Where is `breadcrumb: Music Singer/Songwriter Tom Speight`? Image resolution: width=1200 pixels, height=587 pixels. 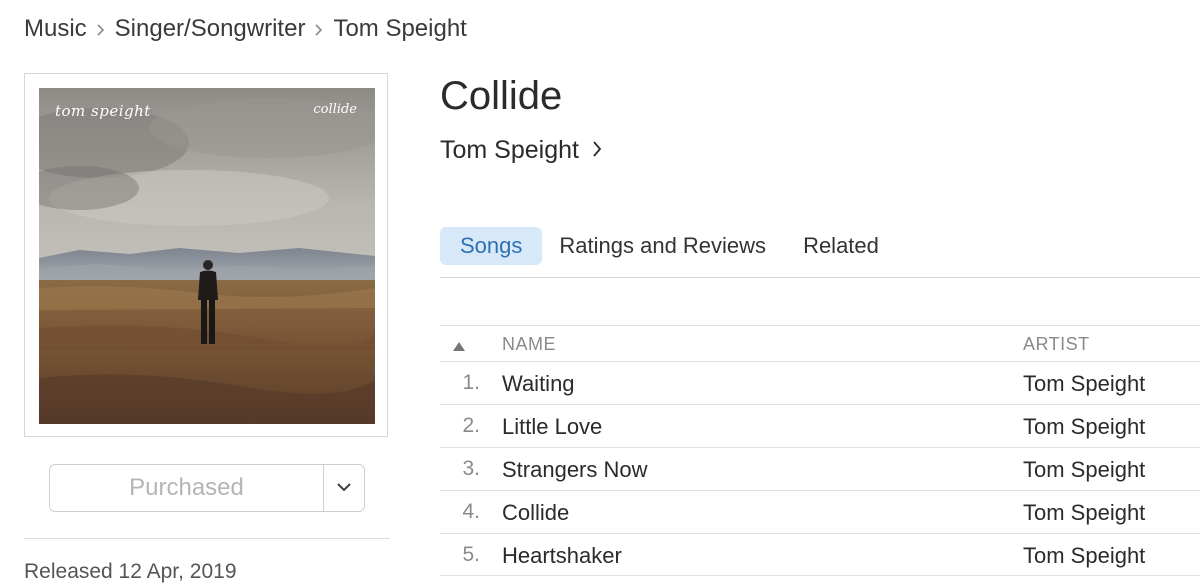
breadcrumb: Music Singer/Songwriter Tom Speight is located at coordinates (245, 29).